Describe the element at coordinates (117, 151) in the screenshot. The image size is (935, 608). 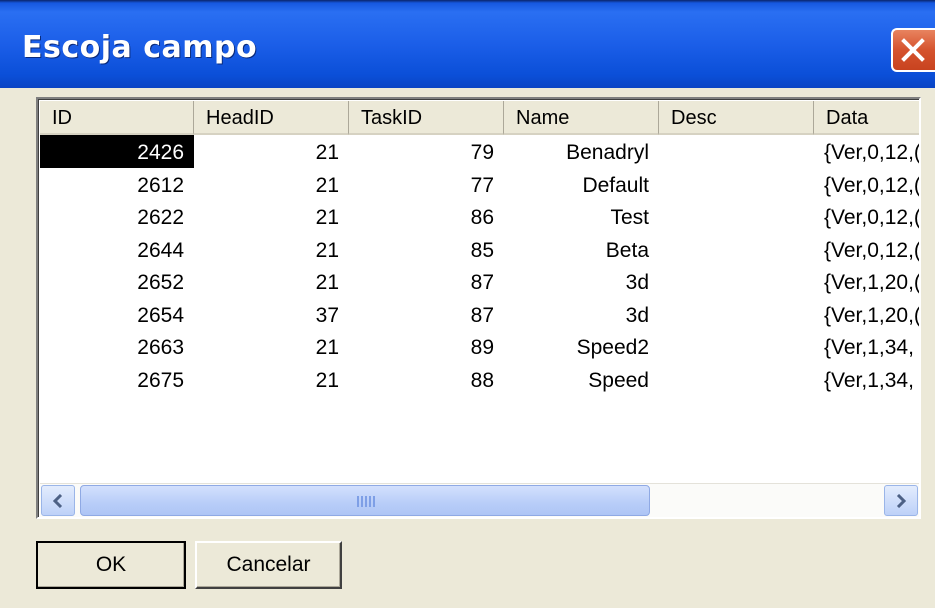
I see `cell-id: 2426` at that location.